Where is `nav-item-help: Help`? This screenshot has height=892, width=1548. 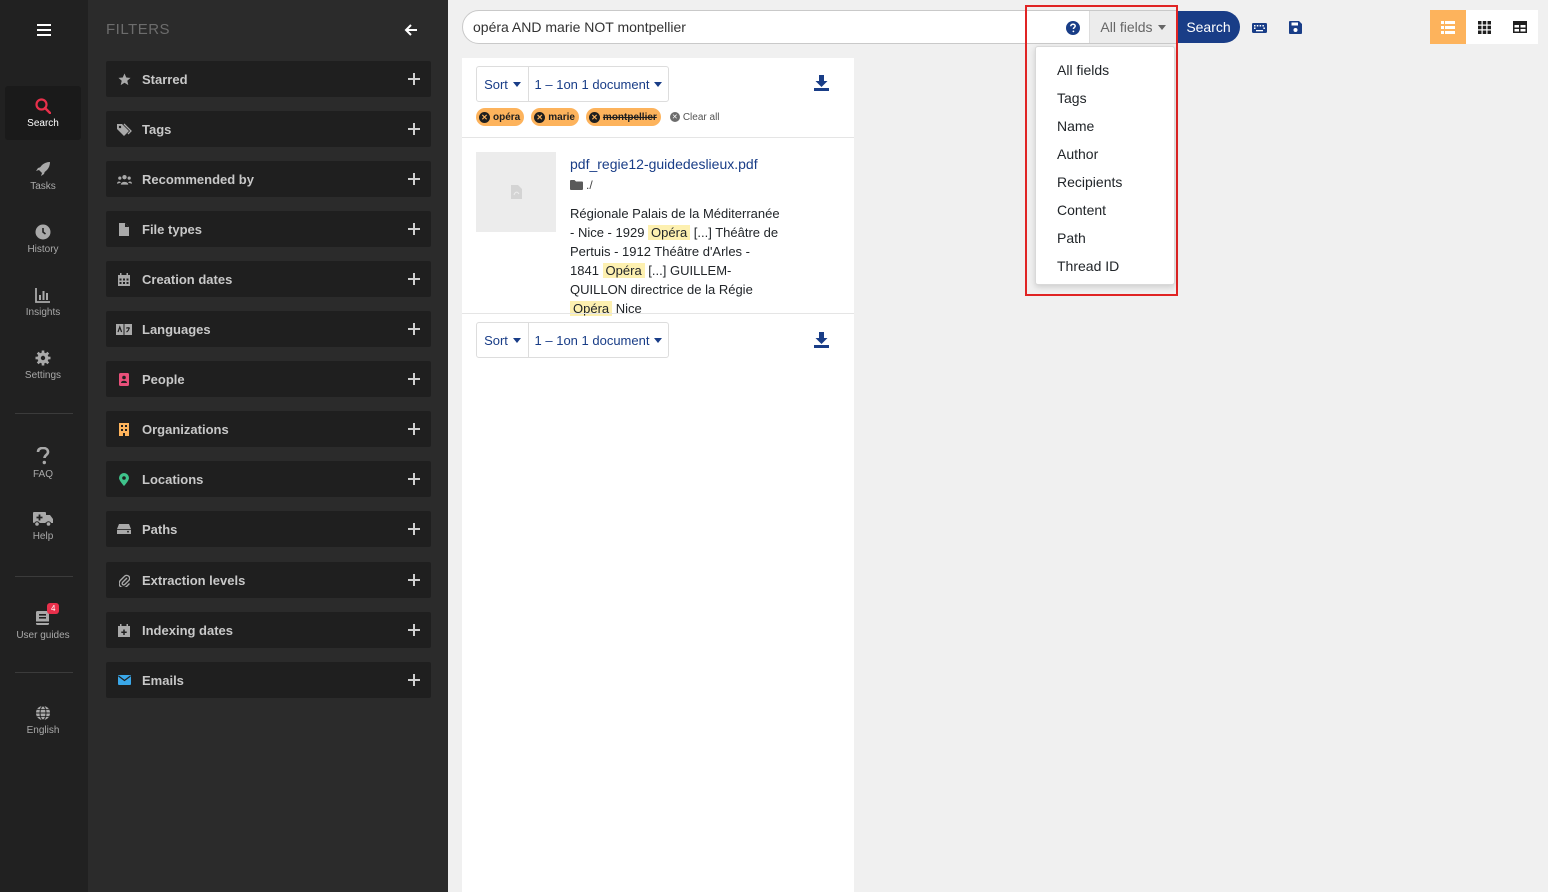
nav-item-help: Help is located at coordinates (43, 526).